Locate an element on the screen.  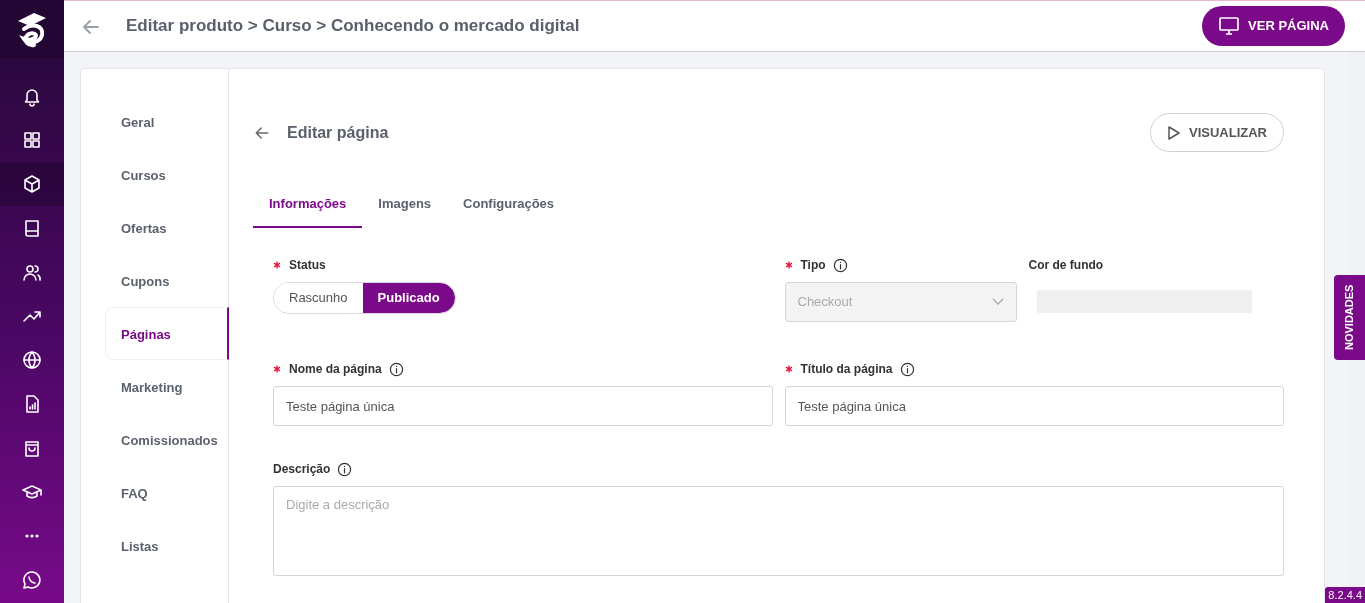
view-page-button: VER PÁGINA is located at coordinates (1273, 26).